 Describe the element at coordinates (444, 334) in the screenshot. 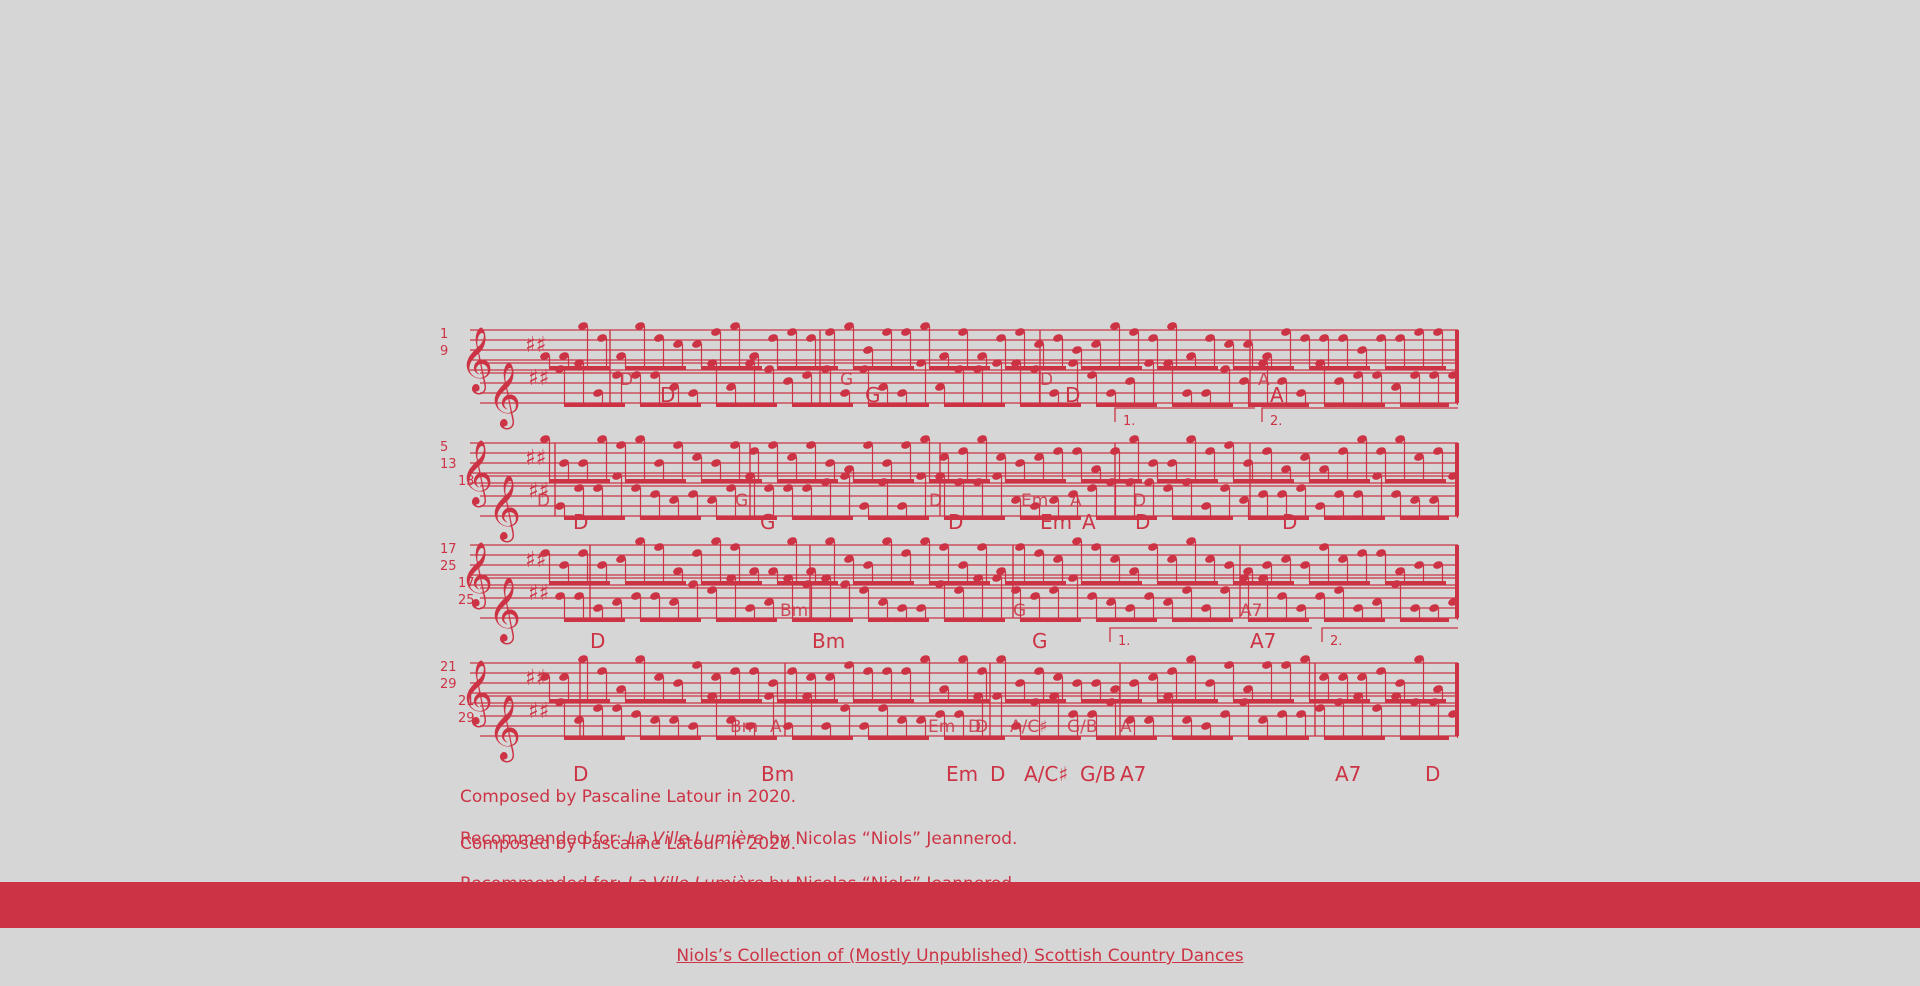

I see `bar-number: 1` at that location.